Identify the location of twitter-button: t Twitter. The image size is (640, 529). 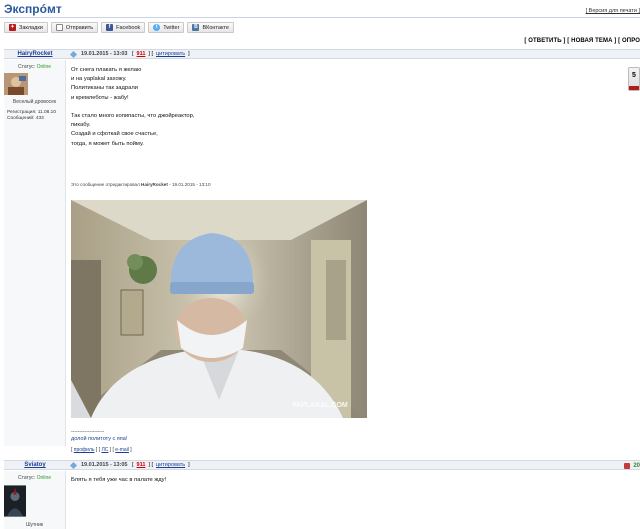
(166, 27).